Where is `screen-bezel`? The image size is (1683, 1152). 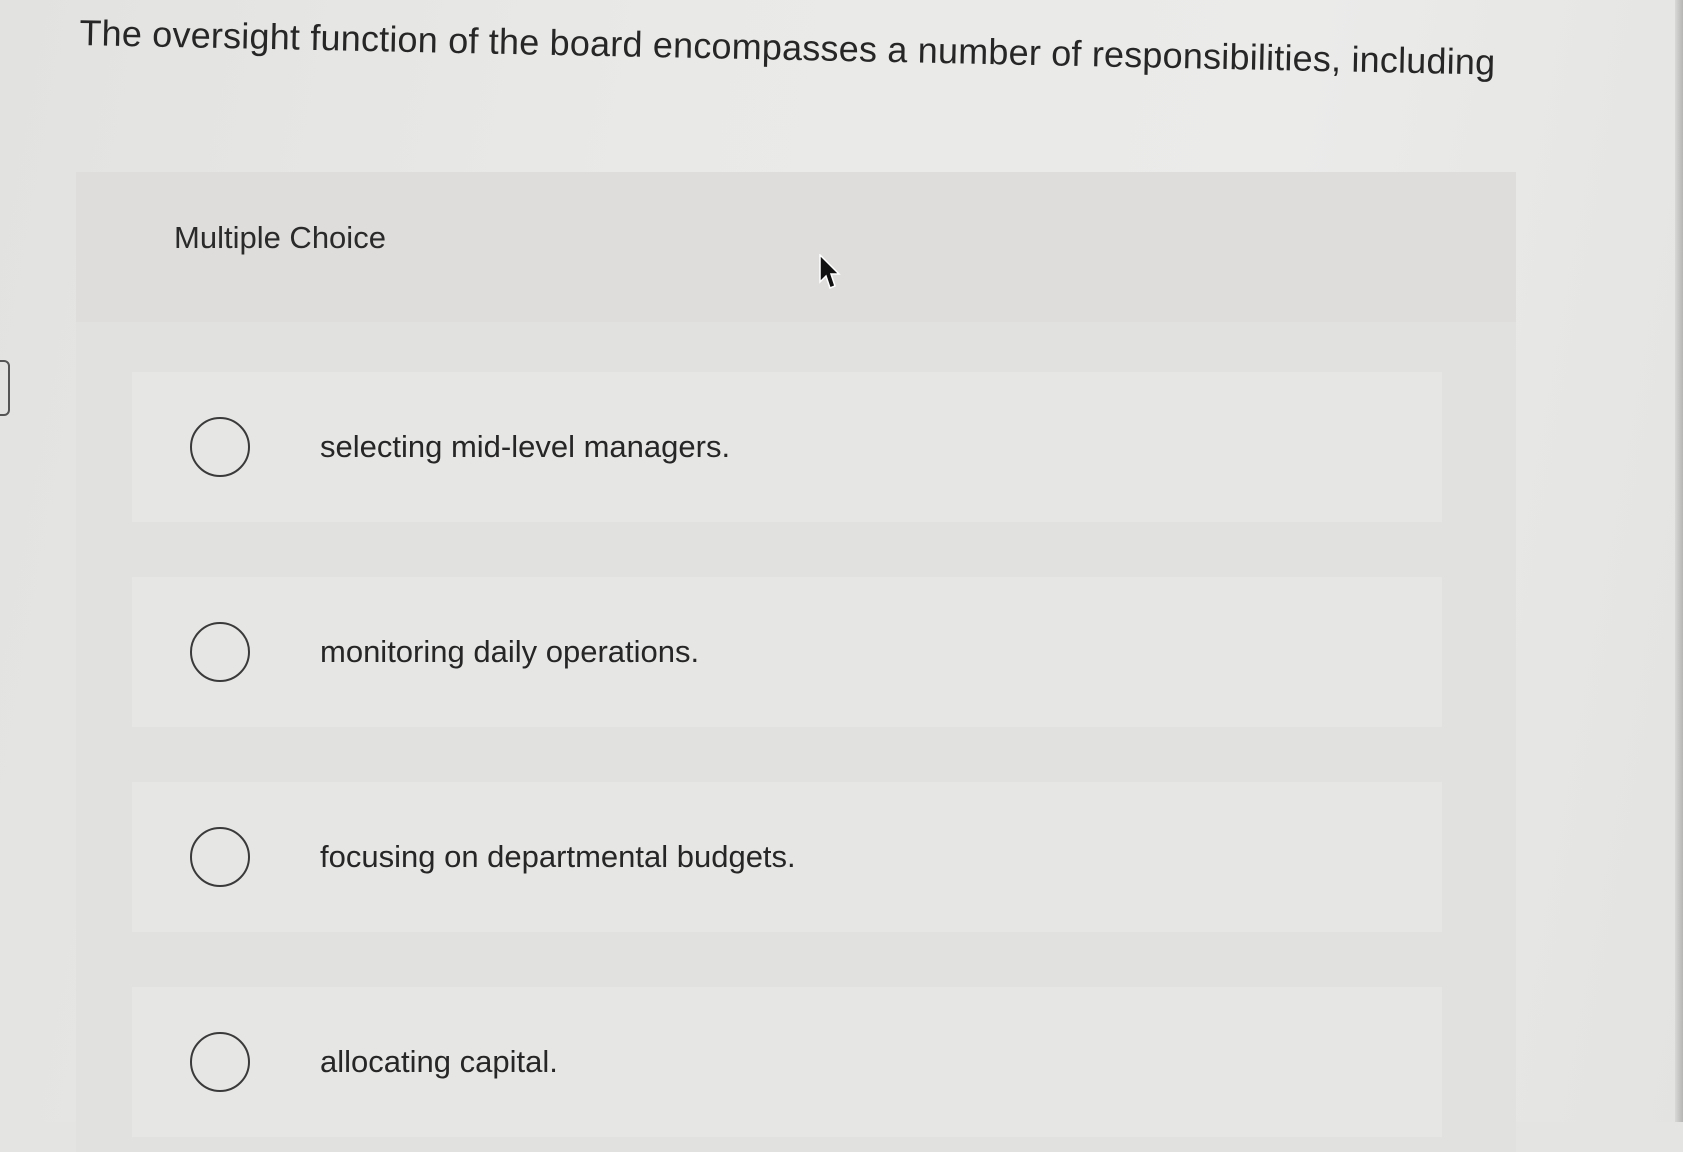 screen-bezel is located at coordinates (1679, 561).